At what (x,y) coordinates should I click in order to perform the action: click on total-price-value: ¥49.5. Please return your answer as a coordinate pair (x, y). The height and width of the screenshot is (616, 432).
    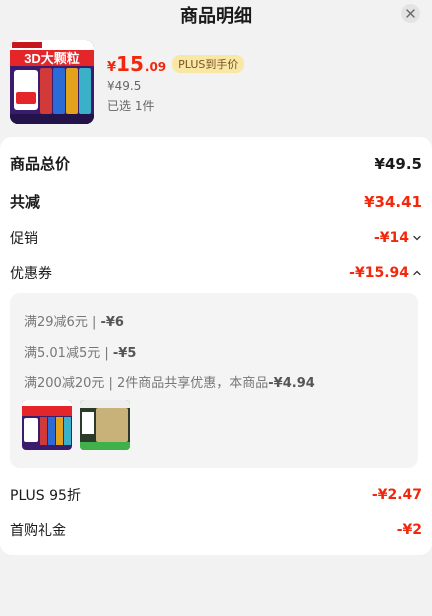
    Looking at the image, I should click on (398, 163).